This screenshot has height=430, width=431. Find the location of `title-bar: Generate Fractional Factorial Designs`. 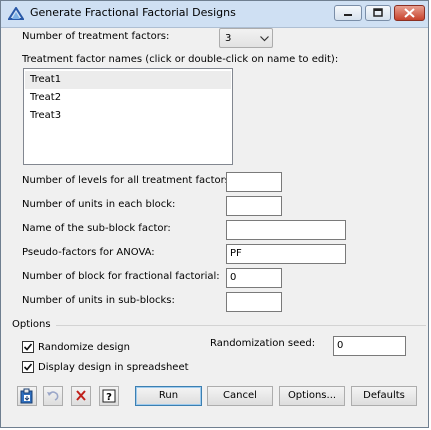

title-bar: Generate Fractional Factorial Designs is located at coordinates (214, 14).